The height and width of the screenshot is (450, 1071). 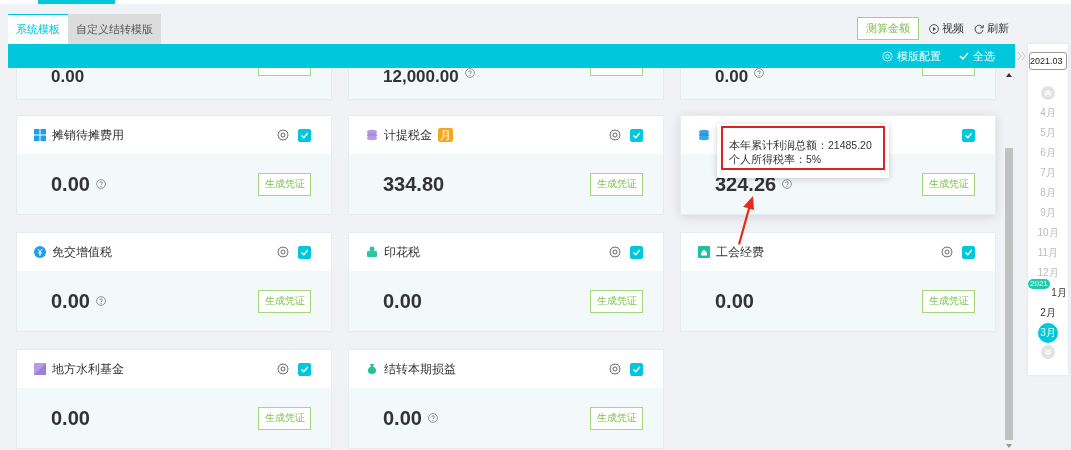 I want to click on card-title: 计提税金, so click(x=408, y=135).